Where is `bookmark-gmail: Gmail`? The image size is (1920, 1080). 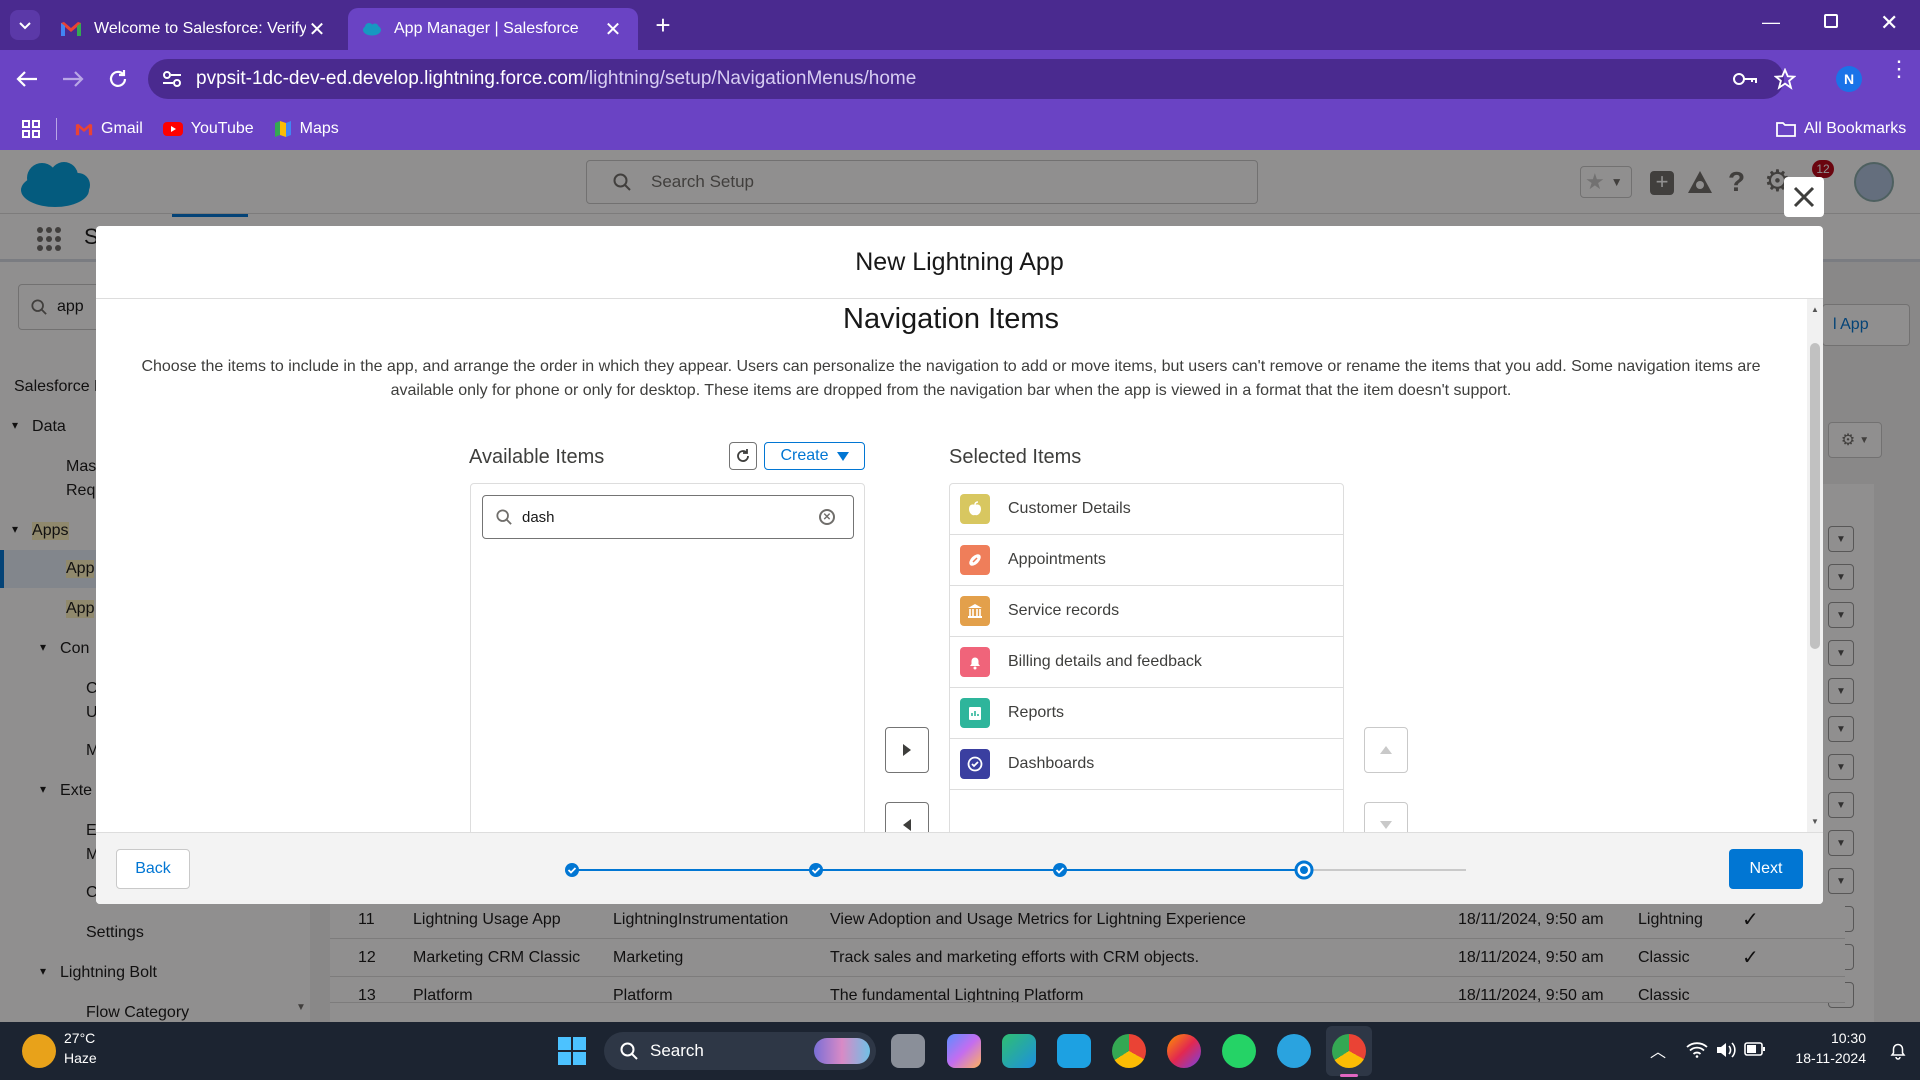
bookmark-gmail: Gmail is located at coordinates (109, 129).